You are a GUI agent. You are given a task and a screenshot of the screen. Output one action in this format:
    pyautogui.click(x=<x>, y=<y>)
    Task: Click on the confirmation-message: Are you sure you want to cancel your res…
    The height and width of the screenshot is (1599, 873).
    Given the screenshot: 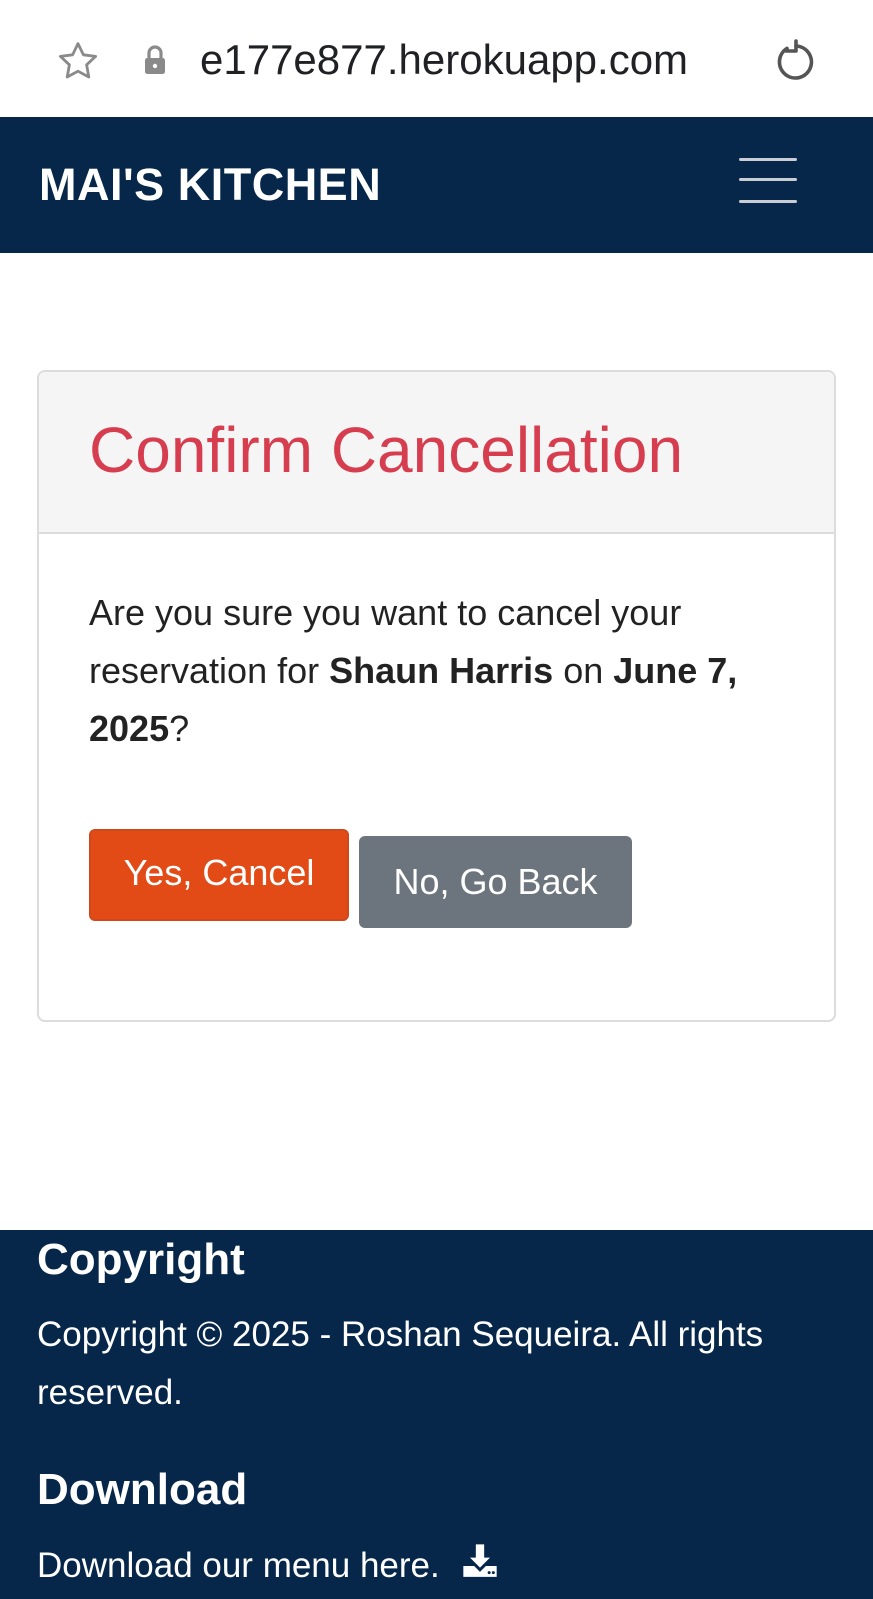 What is the action you would take?
    pyautogui.click(x=439, y=671)
    